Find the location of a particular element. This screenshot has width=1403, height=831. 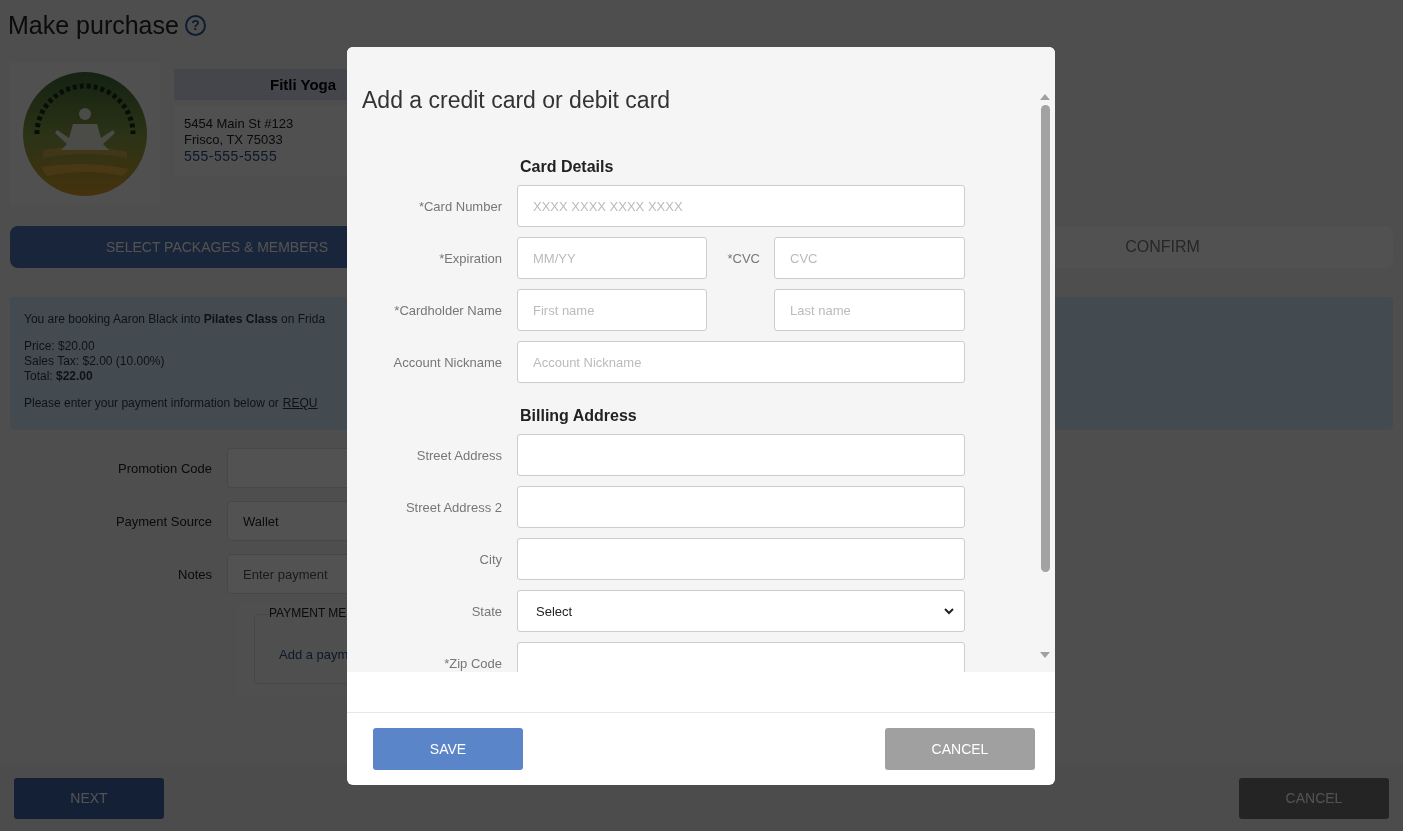

payment-methods-legend: PAYMENT ME is located at coordinates (309, 613).